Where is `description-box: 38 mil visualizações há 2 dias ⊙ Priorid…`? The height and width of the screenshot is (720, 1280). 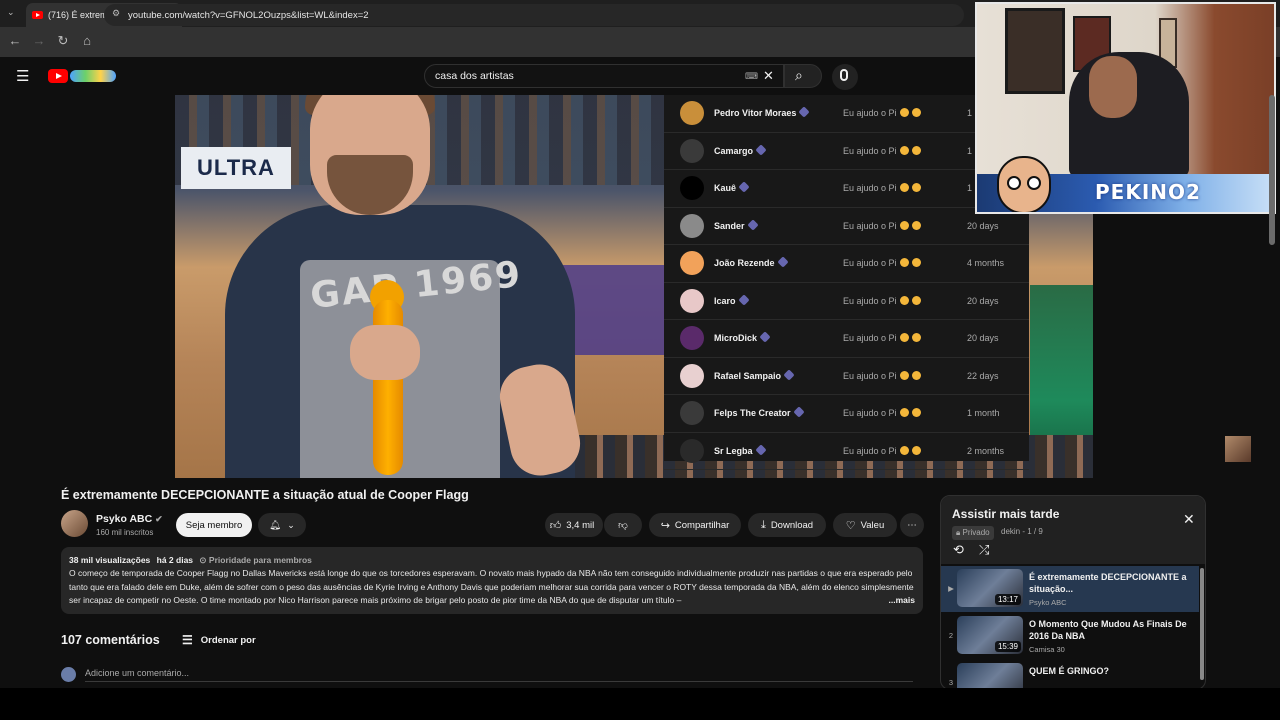
description-box: 38 mil visualizações há 2 dias ⊙ Priorid… is located at coordinates (492, 580).